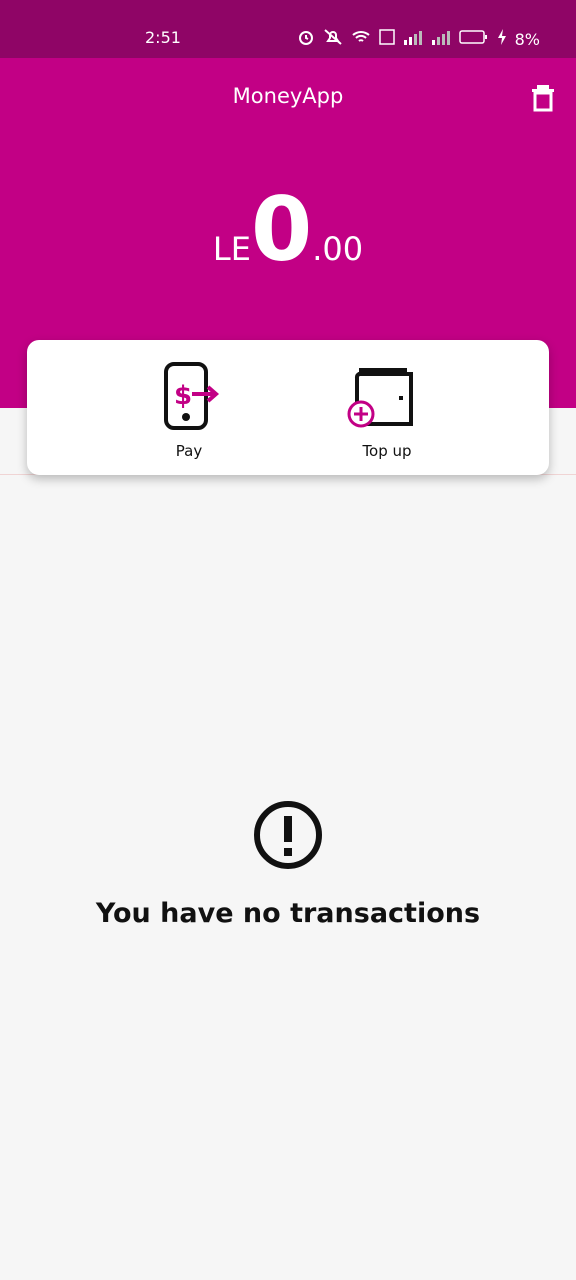 The height and width of the screenshot is (1280, 576). Describe the element at coordinates (163, 37) in the screenshot. I see `status-time: 2:51` at that location.